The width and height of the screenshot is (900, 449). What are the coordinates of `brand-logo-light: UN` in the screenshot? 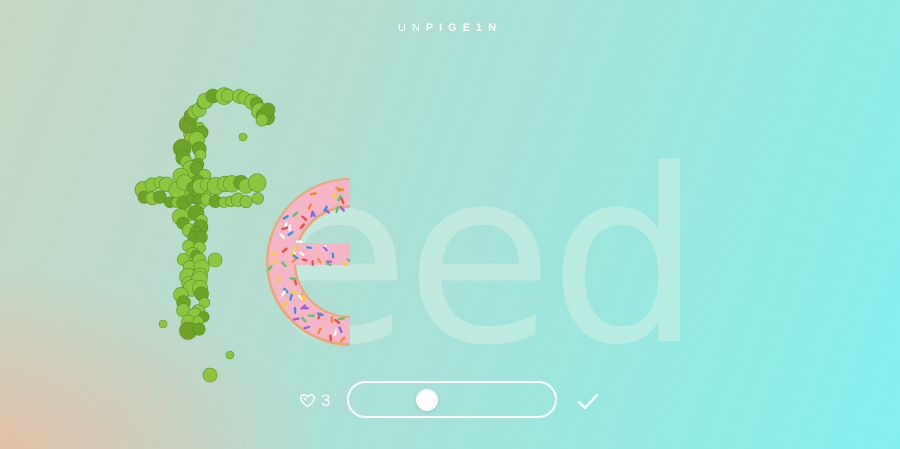 It's located at (411, 28).